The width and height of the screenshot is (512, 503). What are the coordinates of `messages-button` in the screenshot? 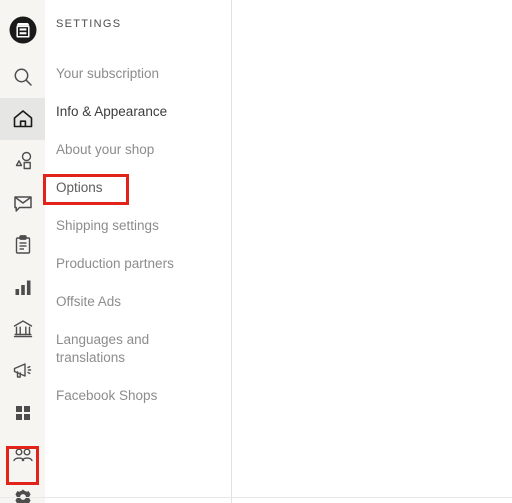 It's located at (22, 203).